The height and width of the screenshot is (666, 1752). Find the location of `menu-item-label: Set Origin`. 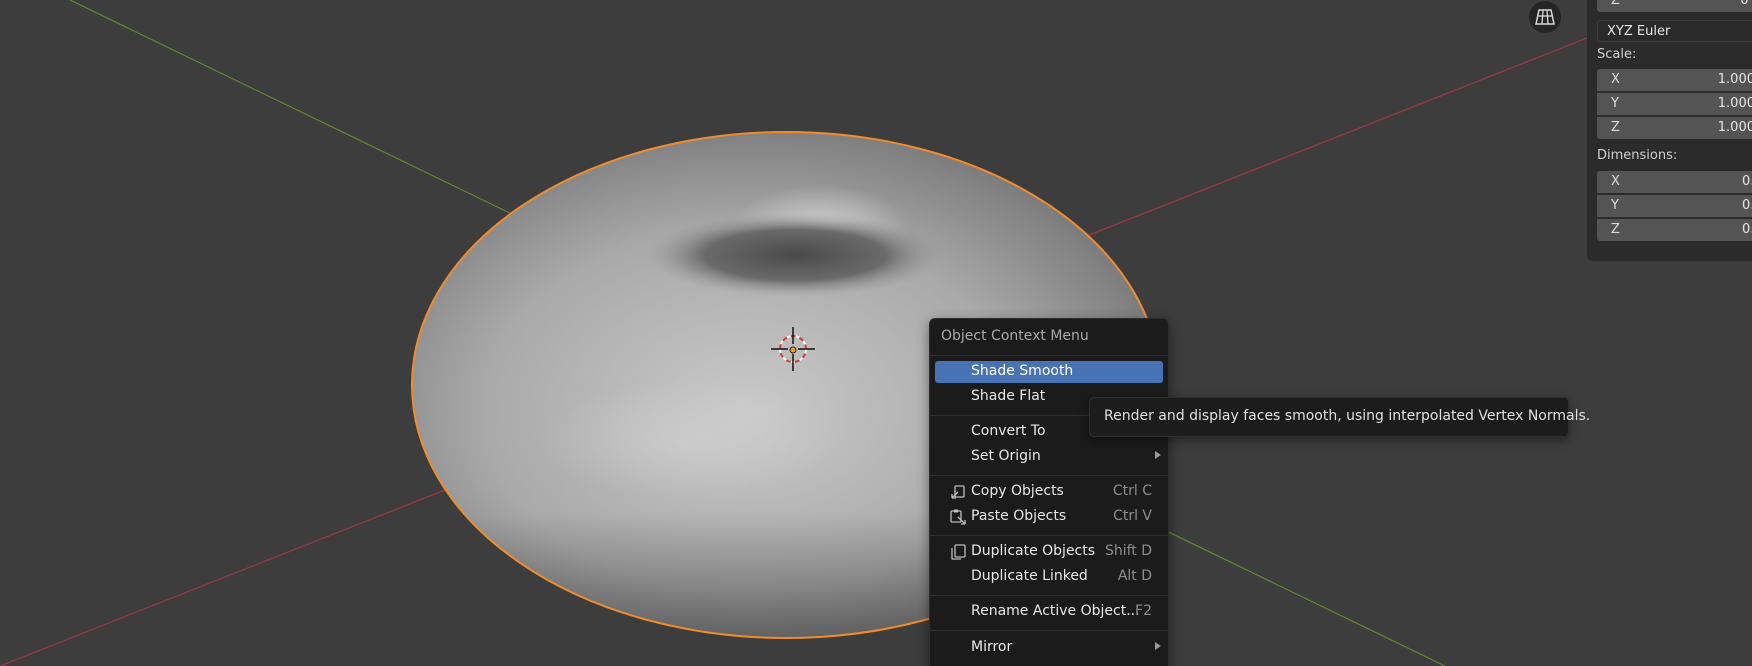

menu-item-label: Set Origin is located at coordinates (1006, 456).